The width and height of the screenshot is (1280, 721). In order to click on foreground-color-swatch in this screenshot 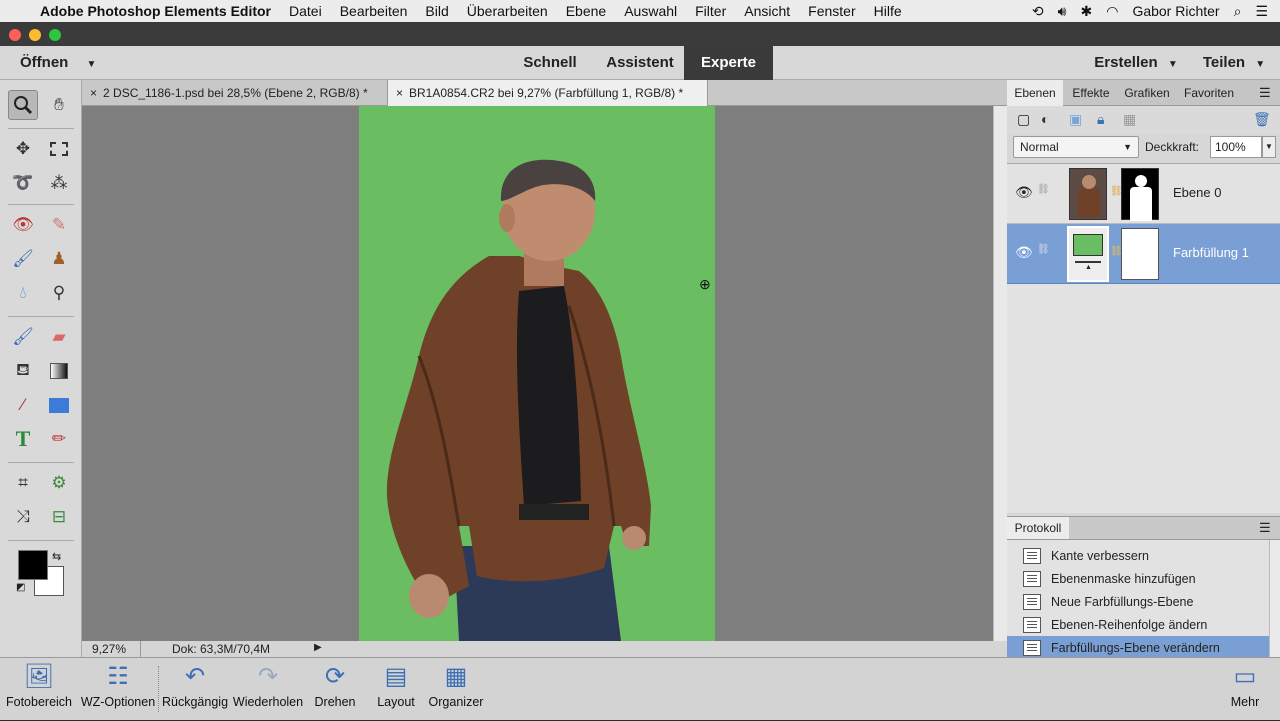, I will do `click(33, 565)`.